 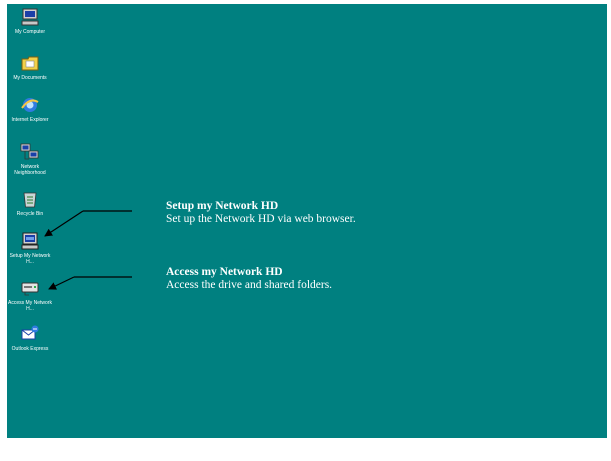 I want to click on desktop-icon-my-documents: My Documents, so click(x=30, y=66).